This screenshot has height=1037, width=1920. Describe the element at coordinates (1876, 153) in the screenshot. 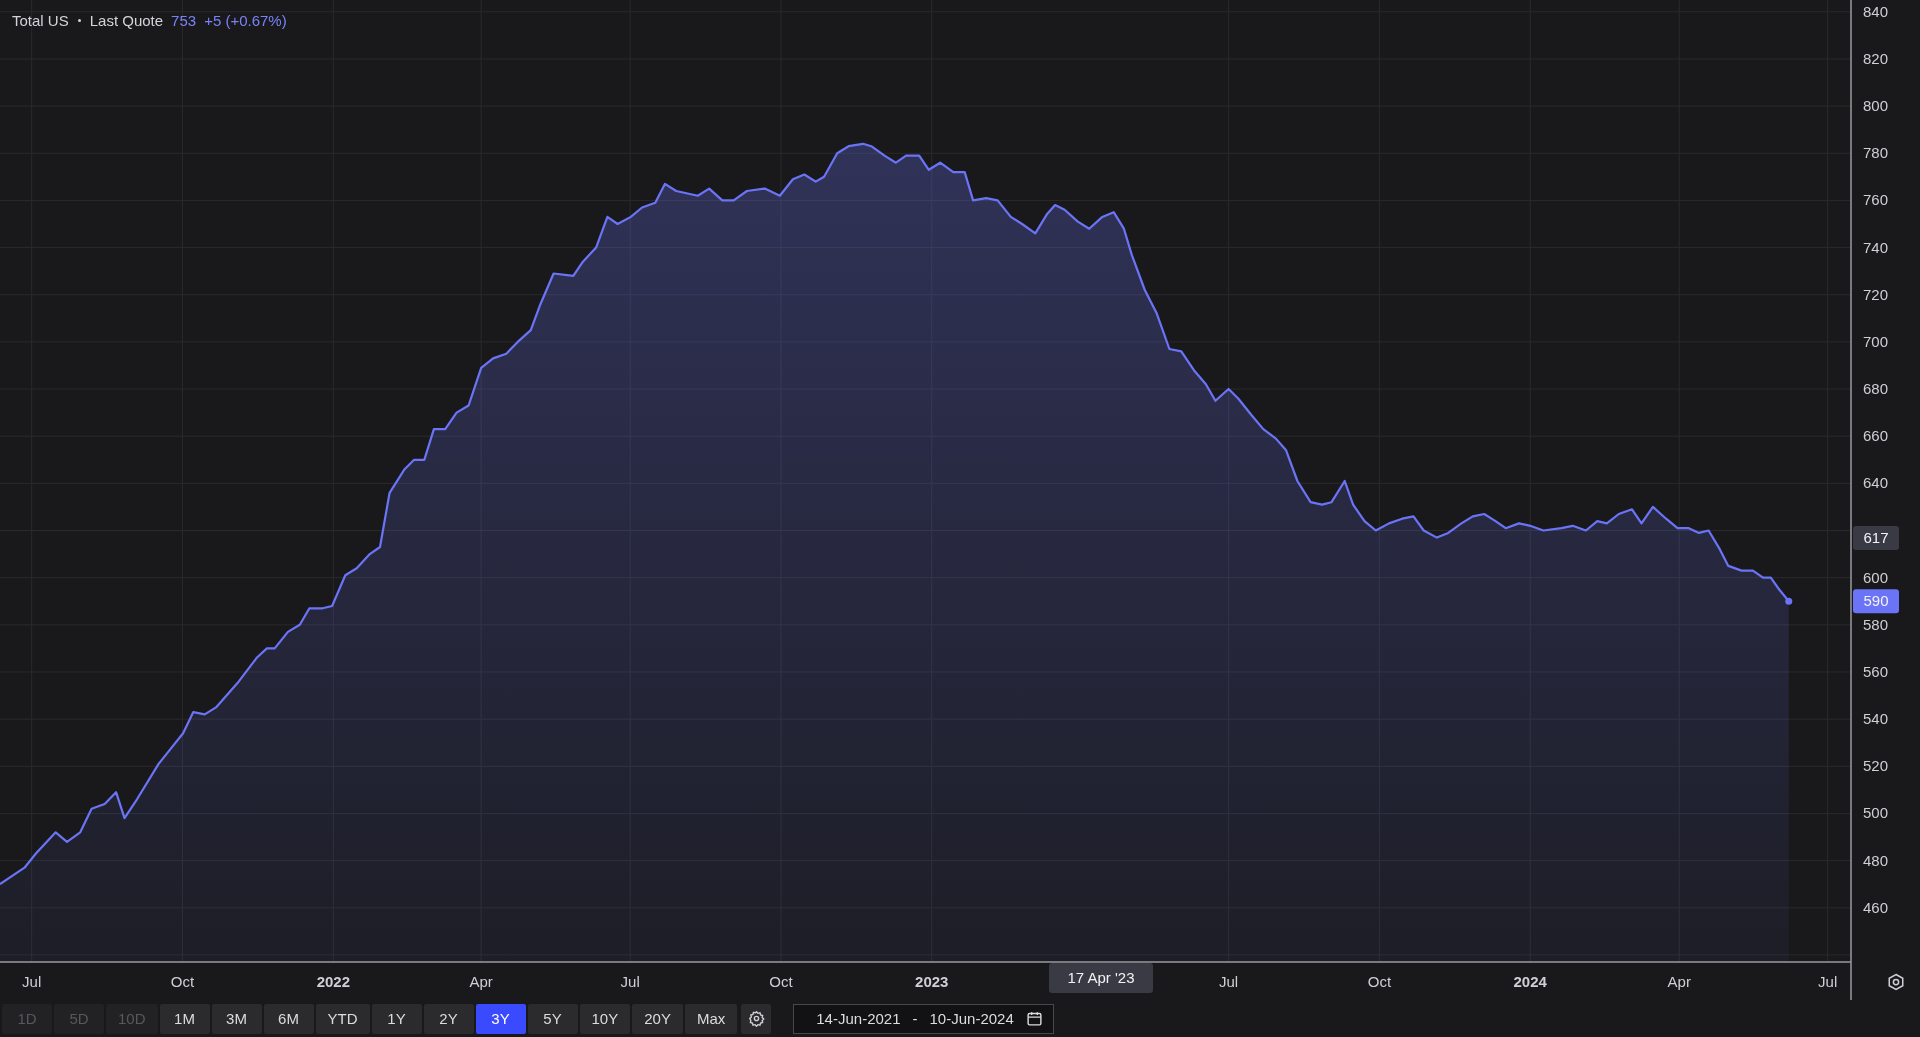

I see `y-axis-label: 780` at that location.